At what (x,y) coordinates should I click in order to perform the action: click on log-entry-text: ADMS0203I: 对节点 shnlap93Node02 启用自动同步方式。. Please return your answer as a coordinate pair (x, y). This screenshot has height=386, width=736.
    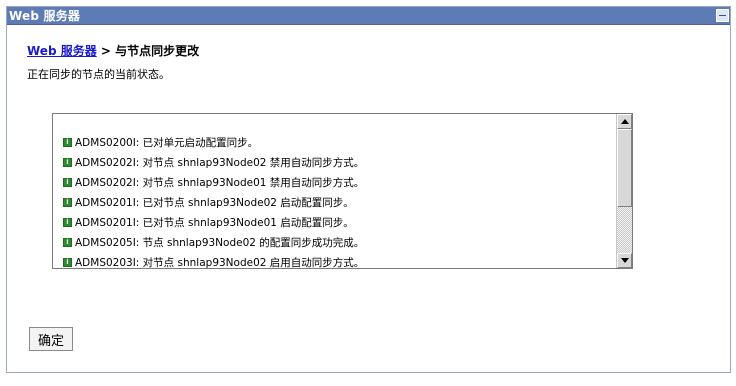
    Looking at the image, I should click on (220, 262).